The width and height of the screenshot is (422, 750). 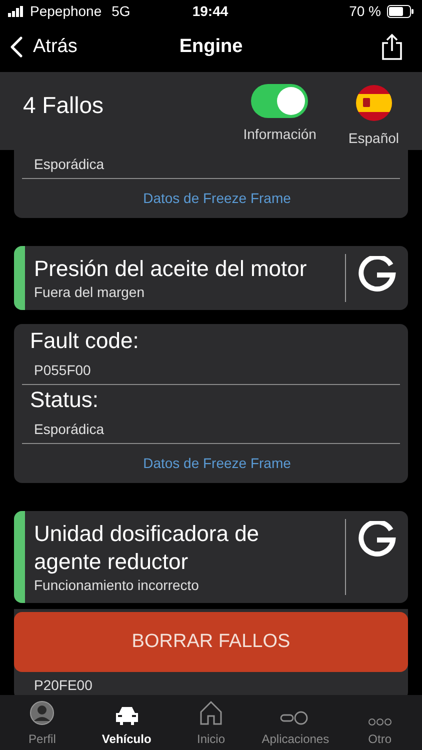 I want to click on language-label: Español, so click(x=373, y=138).